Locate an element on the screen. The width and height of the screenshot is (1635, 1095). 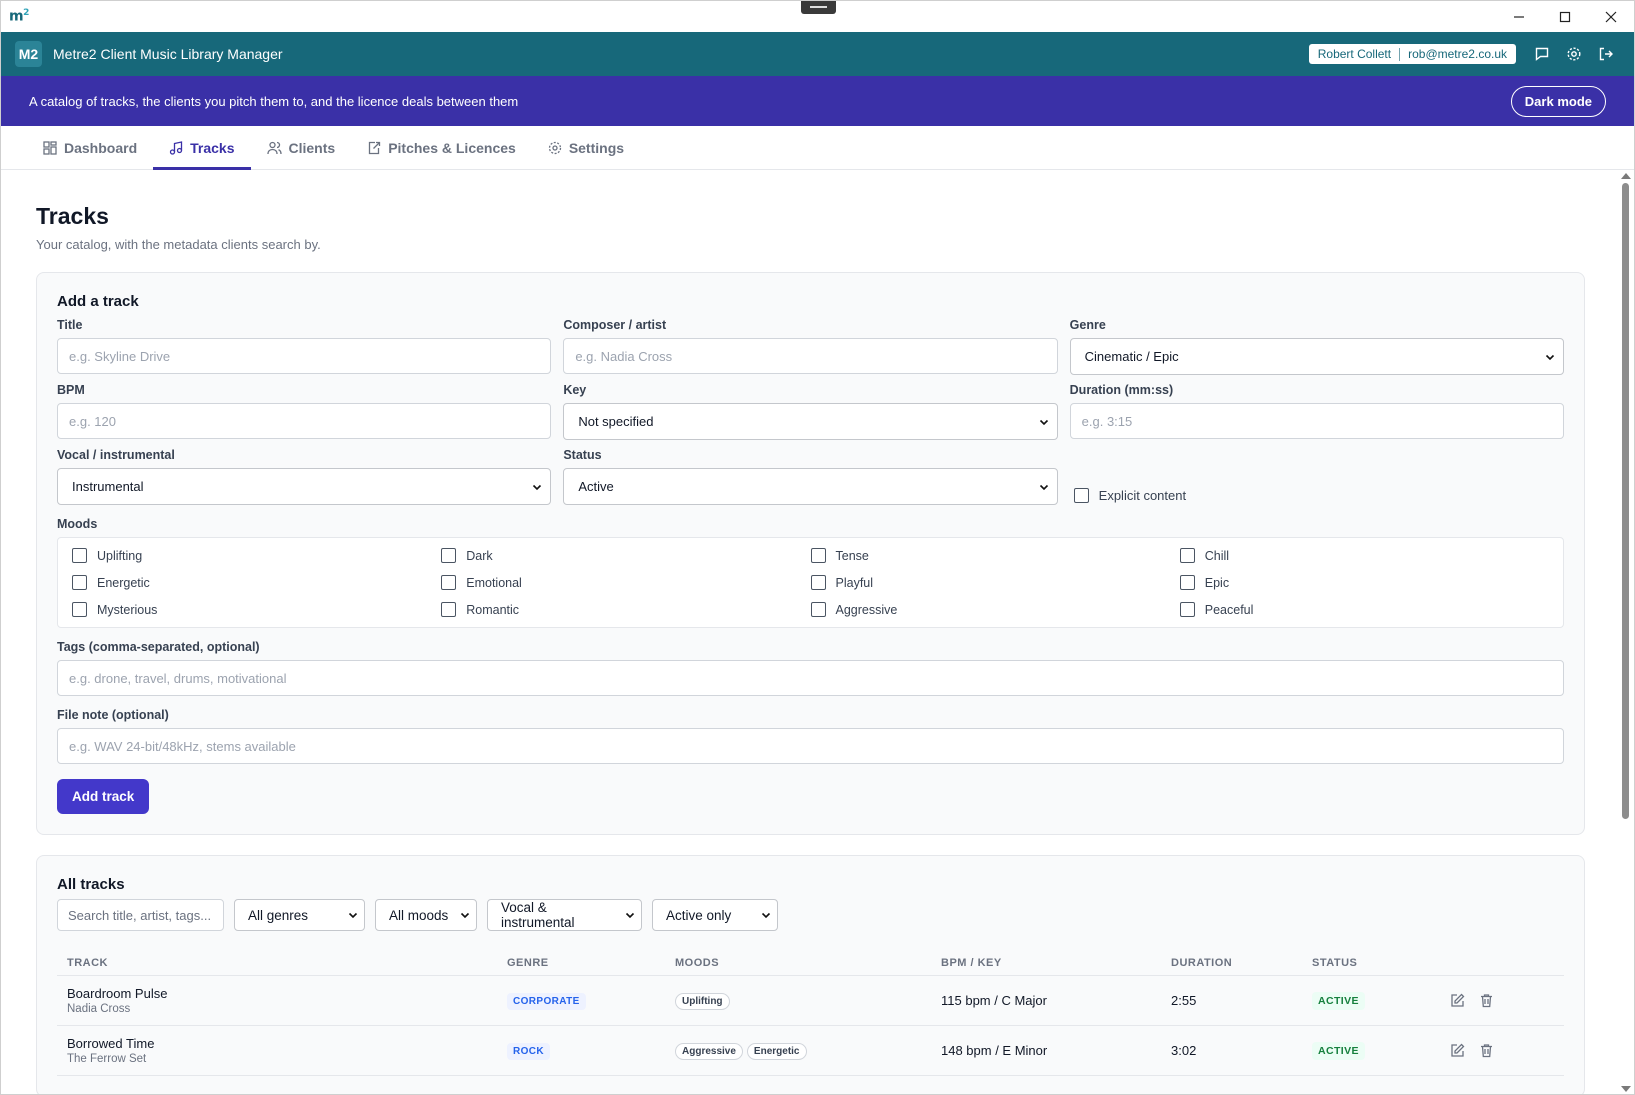
column-header-status: STATUS is located at coordinates (1371, 963).